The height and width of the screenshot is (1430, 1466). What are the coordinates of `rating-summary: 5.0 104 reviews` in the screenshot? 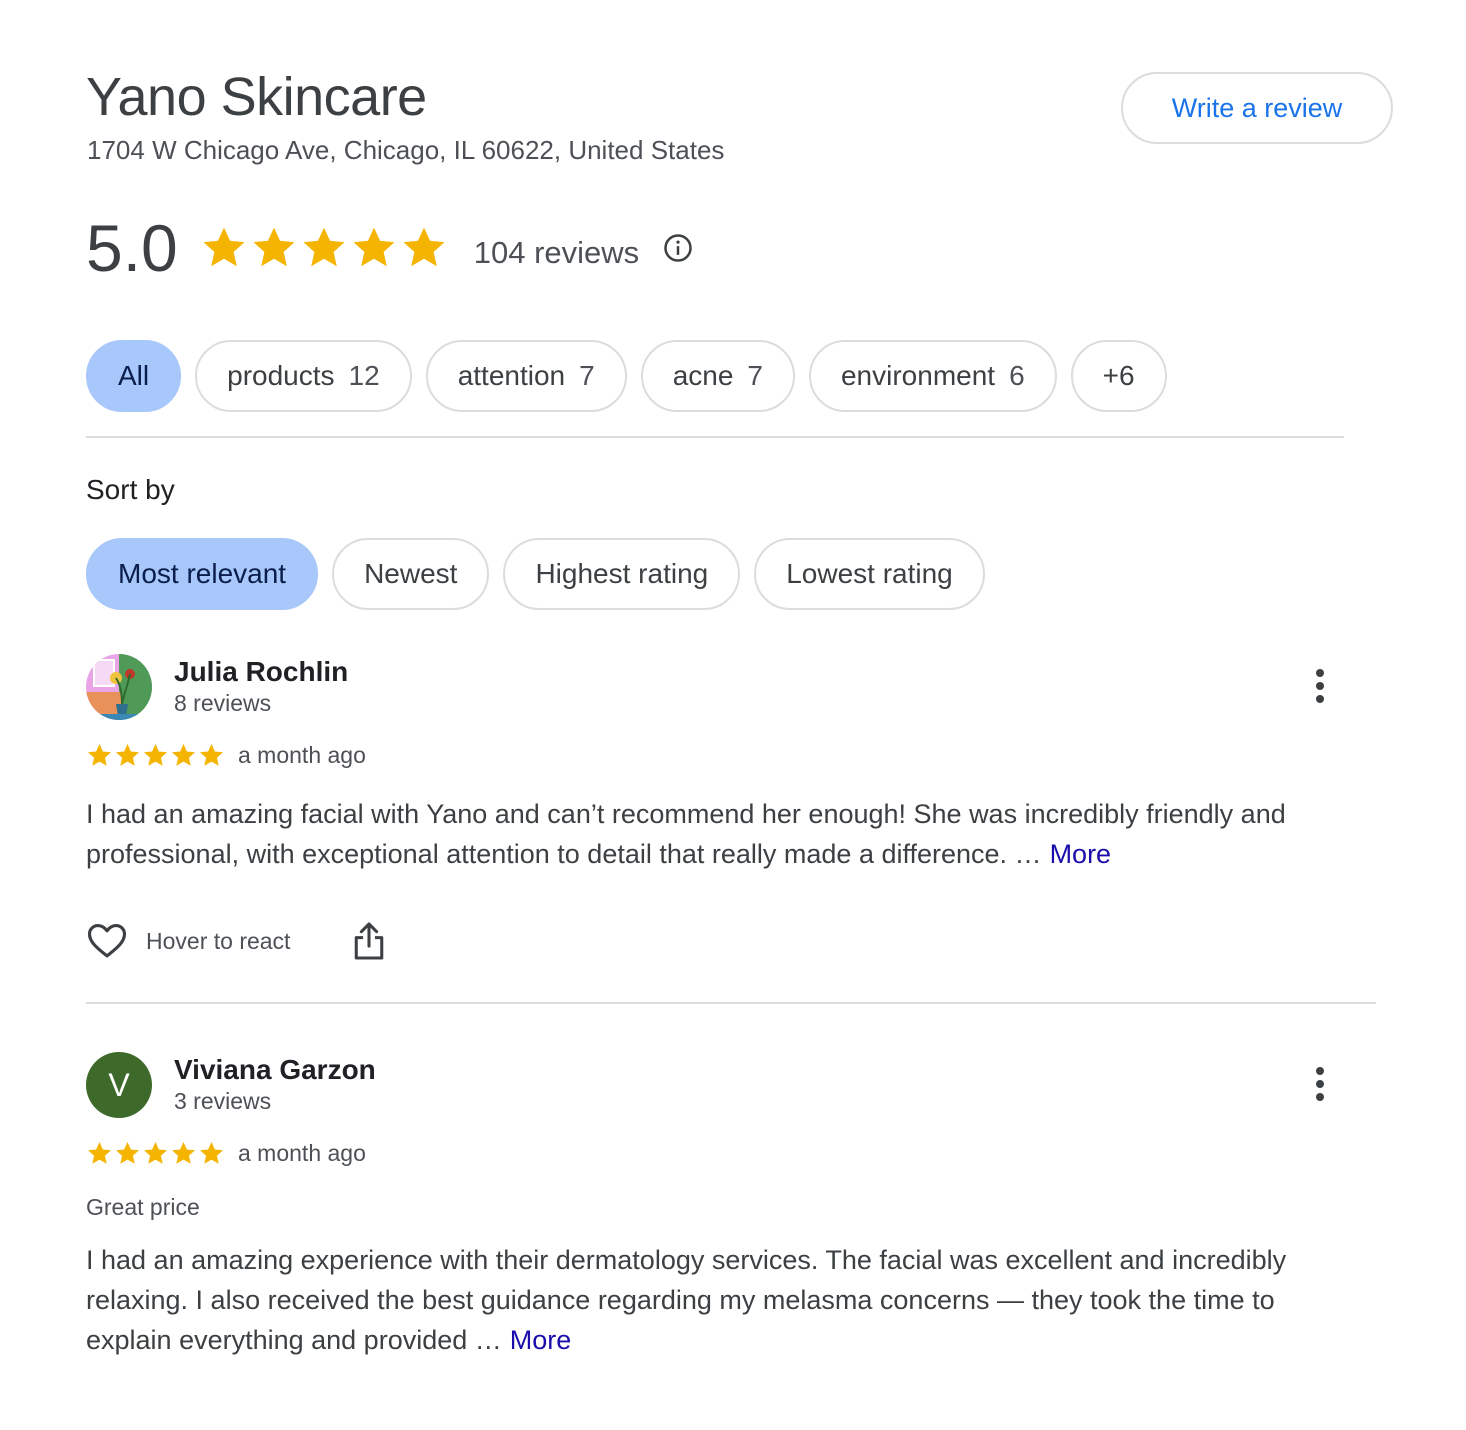 It's located at (389, 248).